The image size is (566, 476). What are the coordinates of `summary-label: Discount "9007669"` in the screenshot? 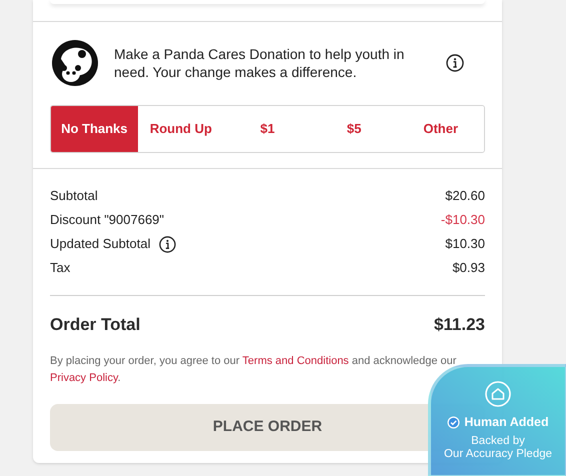 It's located at (107, 220).